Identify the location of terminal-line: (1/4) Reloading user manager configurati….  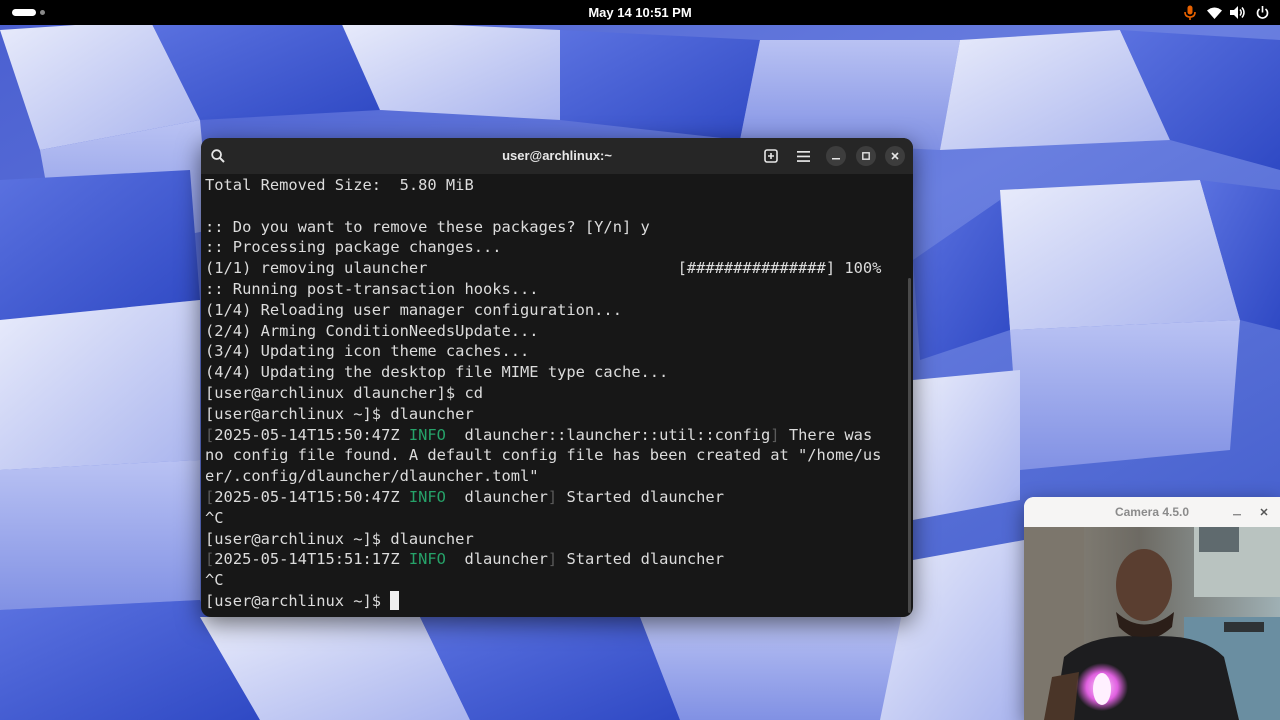
(557, 310).